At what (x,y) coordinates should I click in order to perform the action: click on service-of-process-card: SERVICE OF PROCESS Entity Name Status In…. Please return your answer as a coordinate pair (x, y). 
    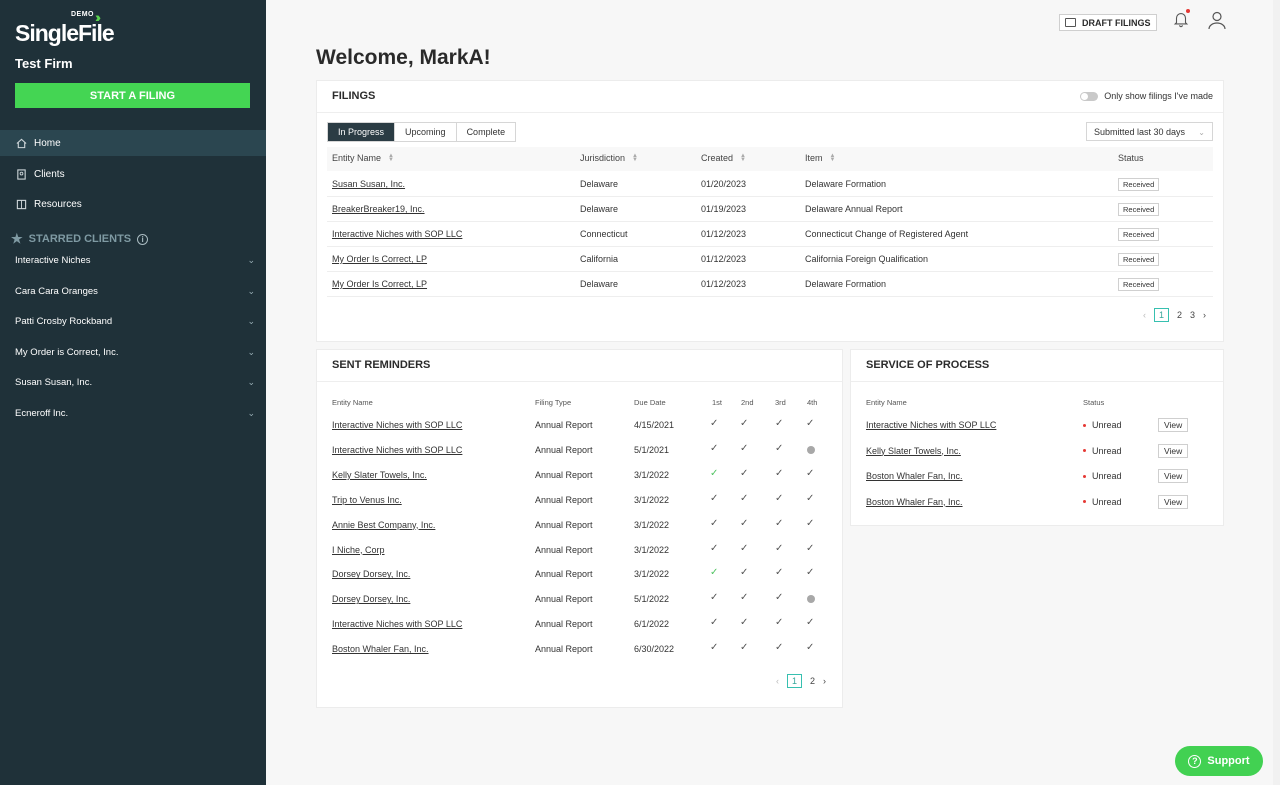
    Looking at the image, I should click on (1037, 437).